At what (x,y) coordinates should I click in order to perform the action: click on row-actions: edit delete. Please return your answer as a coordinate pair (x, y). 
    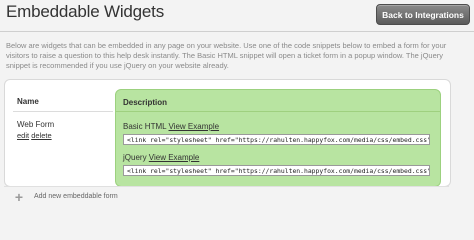
    Looking at the image, I should click on (34, 135).